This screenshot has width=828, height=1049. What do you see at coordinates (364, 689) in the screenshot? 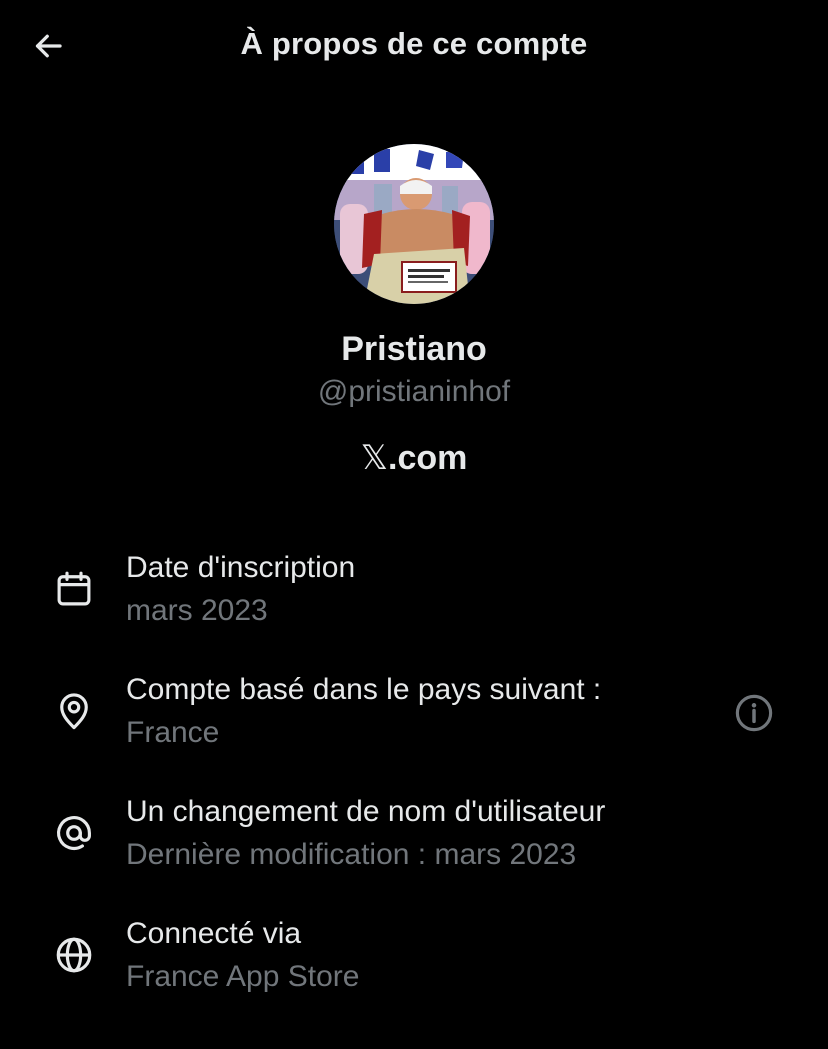
I see `detail-label: Compte basé dans le pays suivant :` at bounding box center [364, 689].